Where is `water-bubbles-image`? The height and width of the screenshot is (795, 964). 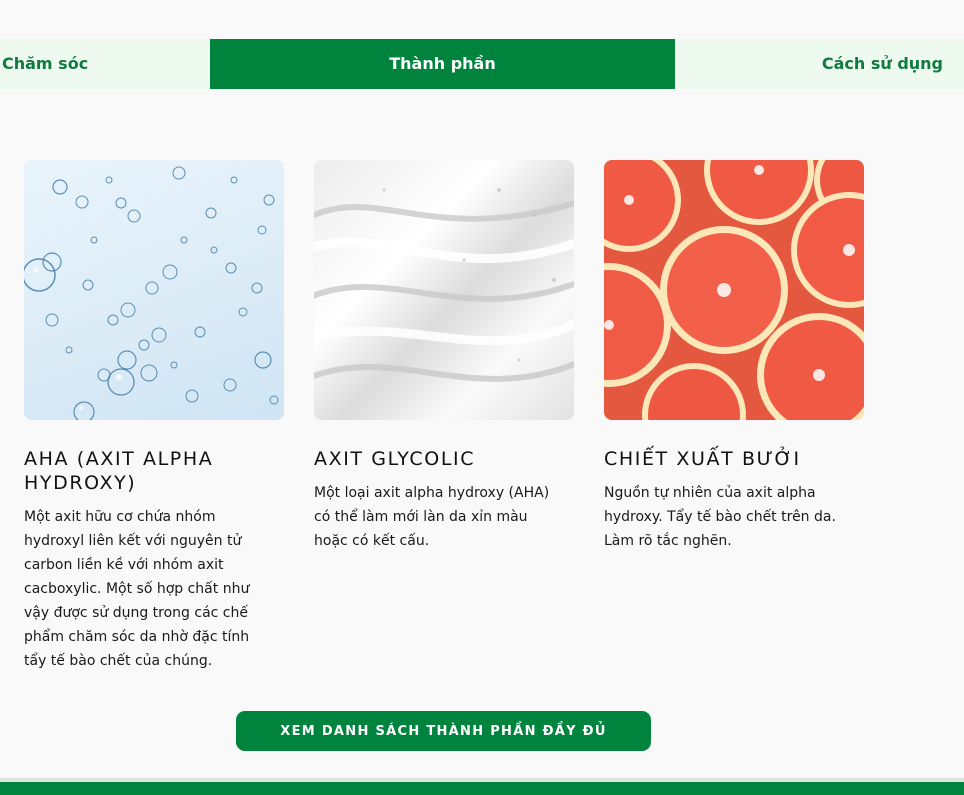
water-bubbles-image is located at coordinates (154, 290).